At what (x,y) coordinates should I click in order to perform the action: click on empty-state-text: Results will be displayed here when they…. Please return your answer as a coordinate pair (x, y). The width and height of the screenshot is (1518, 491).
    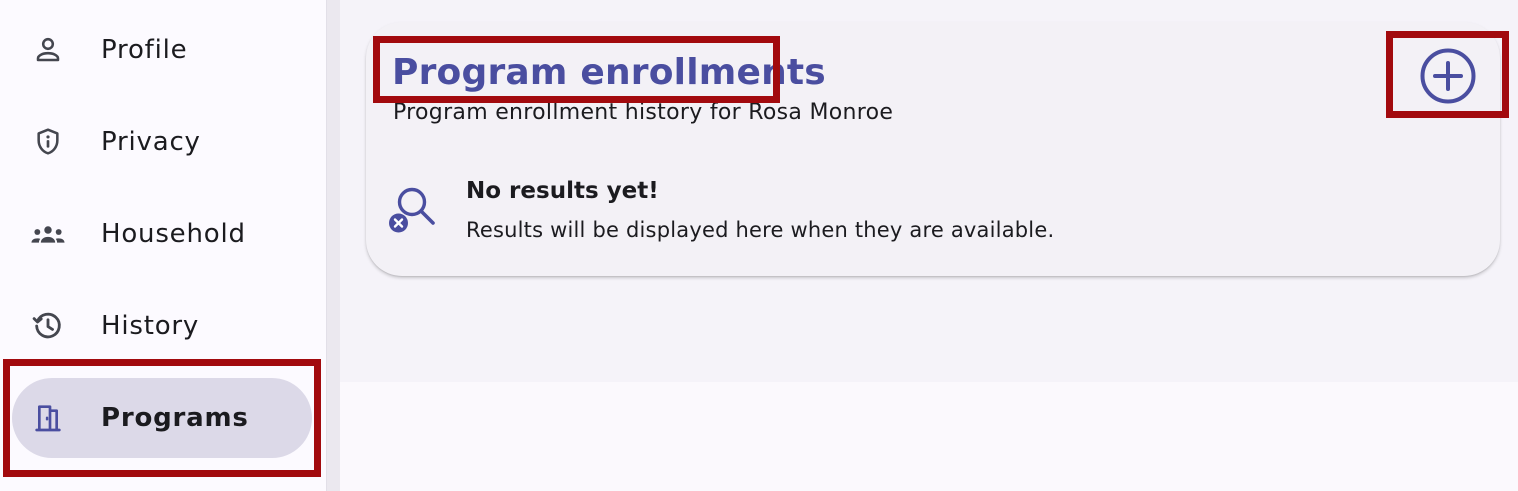
    Looking at the image, I should click on (760, 230).